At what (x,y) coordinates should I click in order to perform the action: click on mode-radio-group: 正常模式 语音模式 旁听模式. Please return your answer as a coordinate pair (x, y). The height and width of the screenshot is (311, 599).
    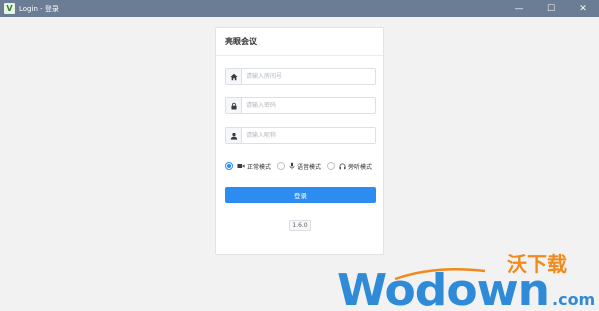
    Looking at the image, I should click on (302, 166).